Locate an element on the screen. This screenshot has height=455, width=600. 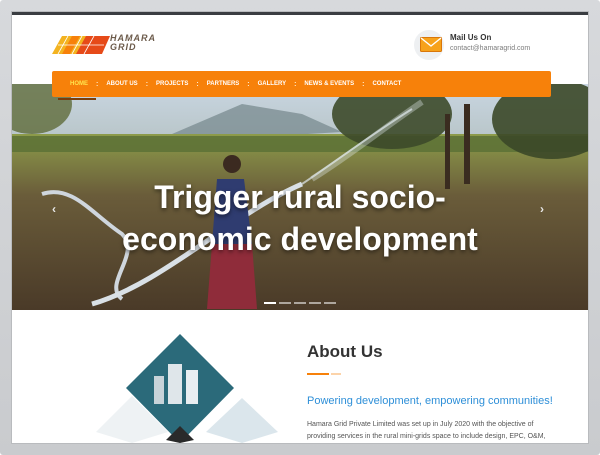
chevron-left-icon: ‹ is located at coordinates (54, 209).